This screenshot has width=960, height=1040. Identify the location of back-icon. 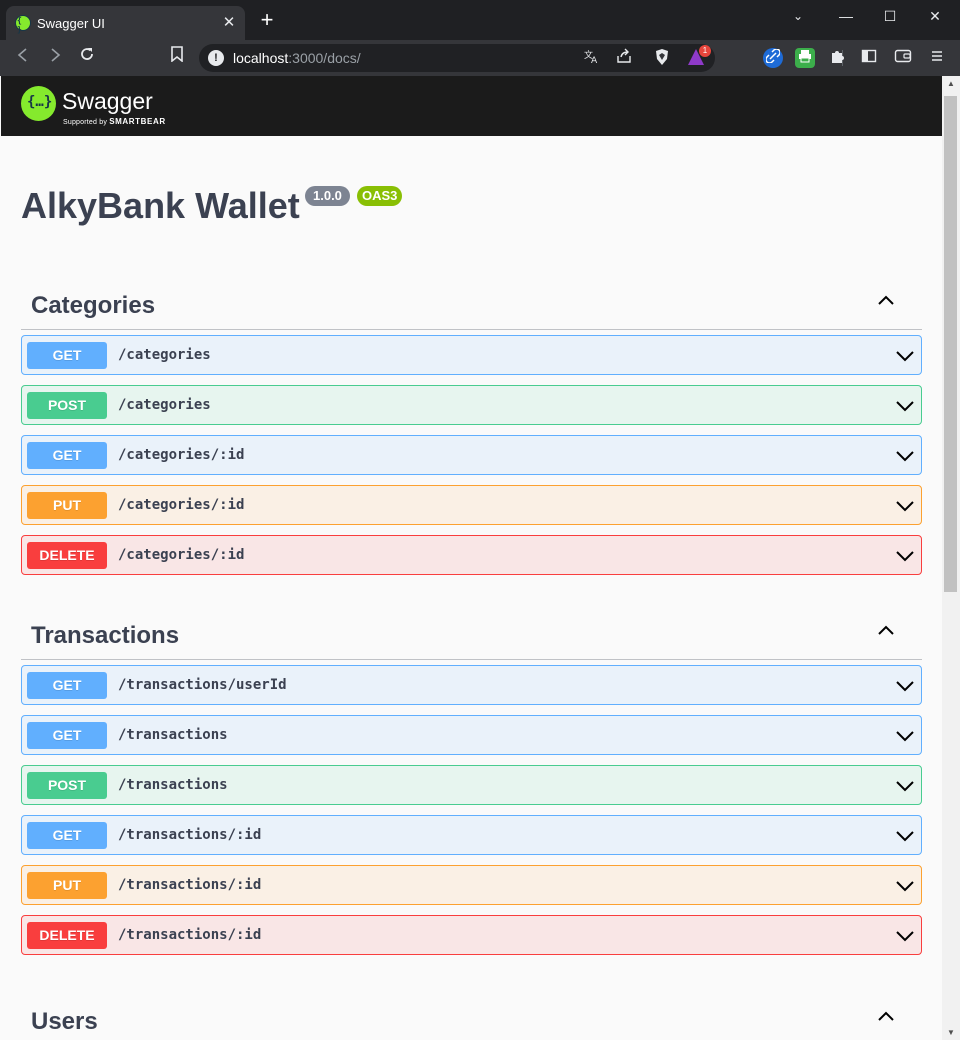
(23, 58).